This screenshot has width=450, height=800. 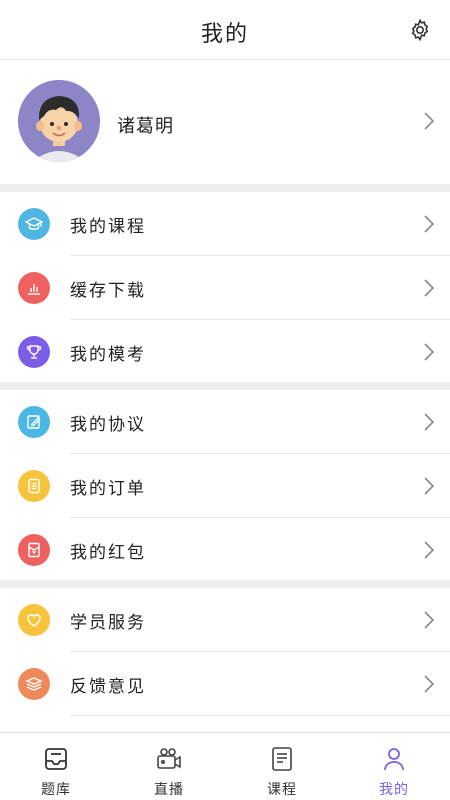 I want to click on menu-item-label: 学员服务, so click(x=108, y=623).